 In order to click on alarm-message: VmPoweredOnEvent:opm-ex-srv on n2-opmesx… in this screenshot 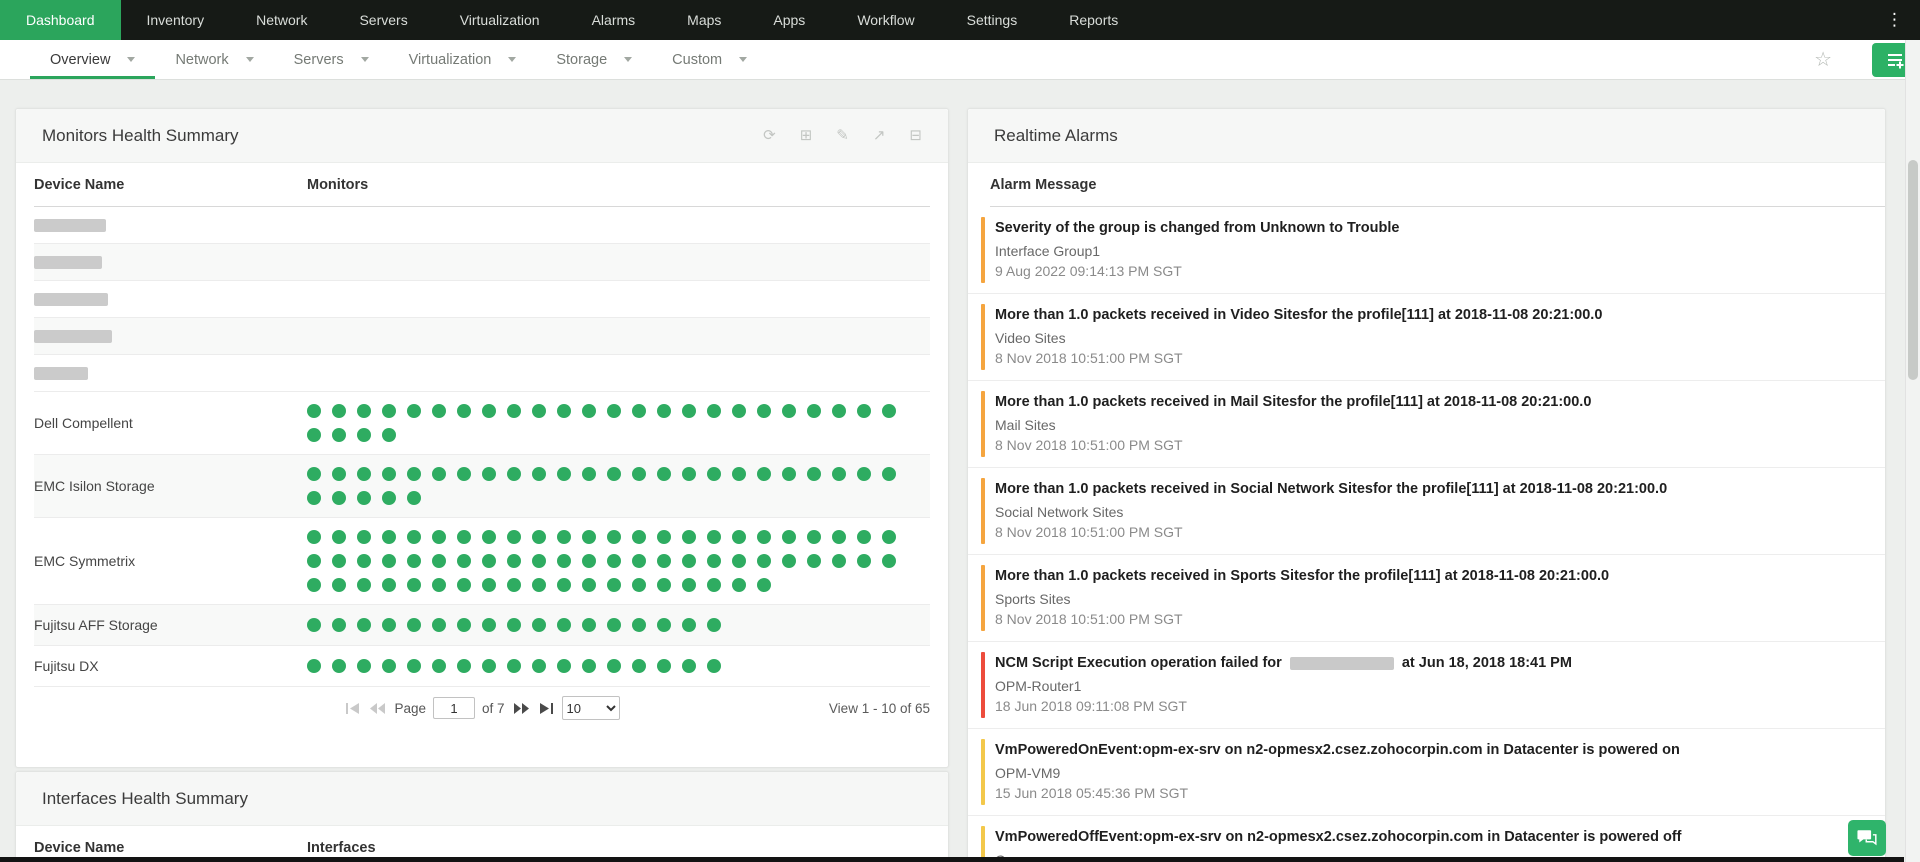, I will do `click(1430, 750)`.